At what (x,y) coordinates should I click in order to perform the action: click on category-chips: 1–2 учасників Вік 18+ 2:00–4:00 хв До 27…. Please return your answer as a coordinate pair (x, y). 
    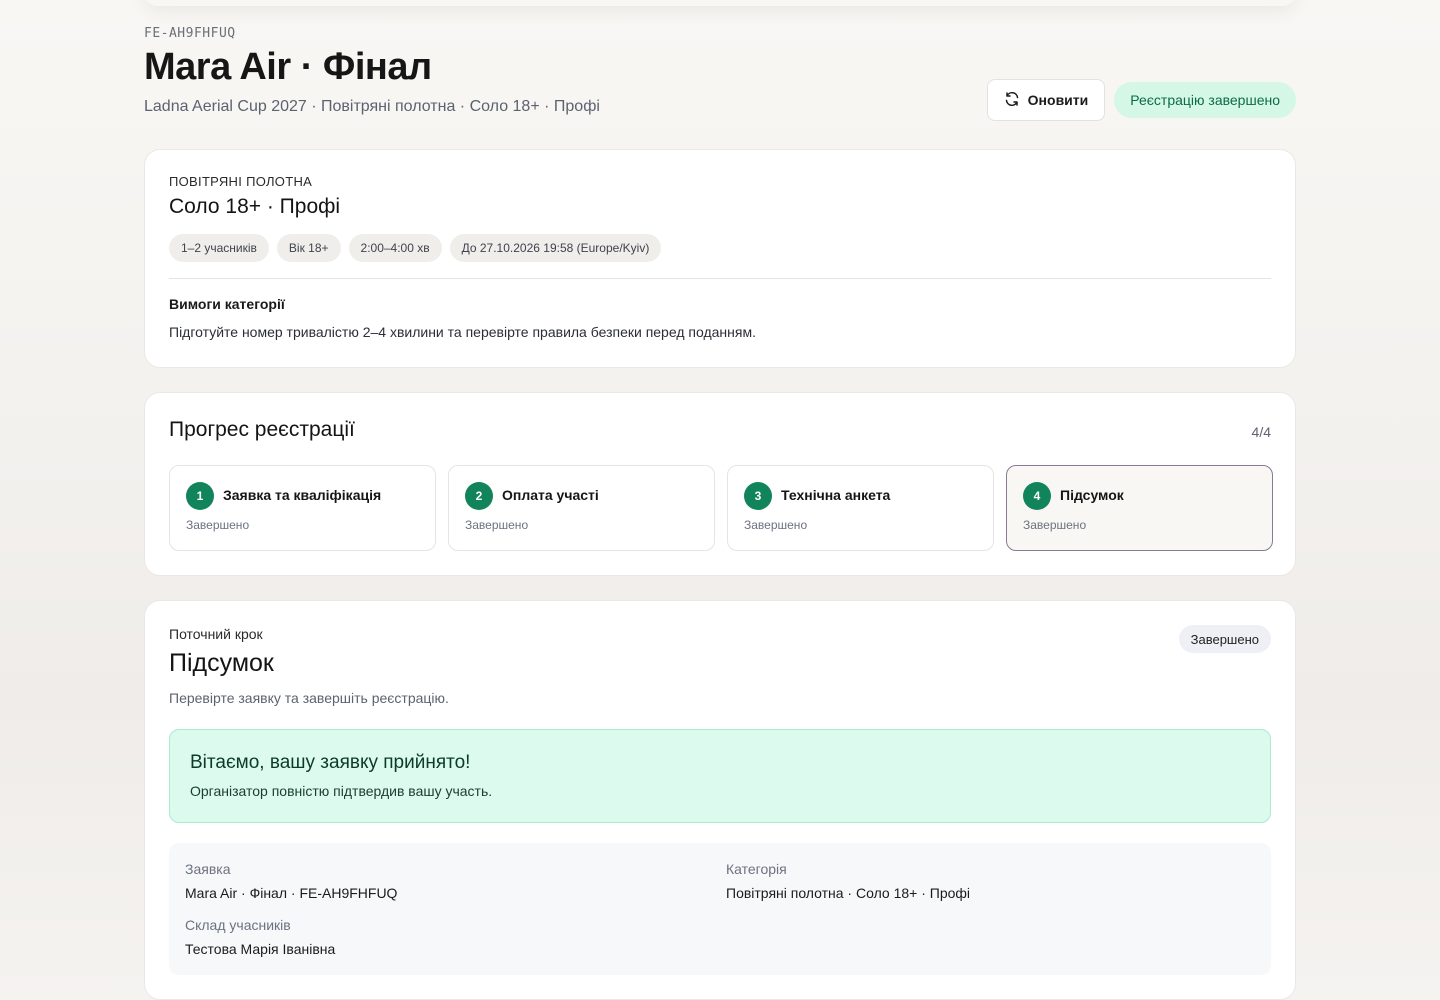
    Looking at the image, I should click on (415, 248).